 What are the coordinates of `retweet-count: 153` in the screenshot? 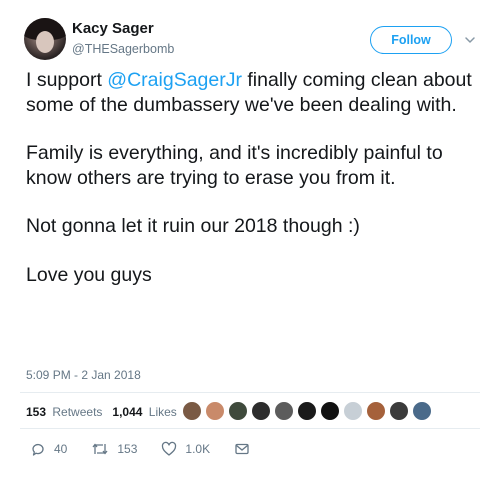 It's located at (127, 449).